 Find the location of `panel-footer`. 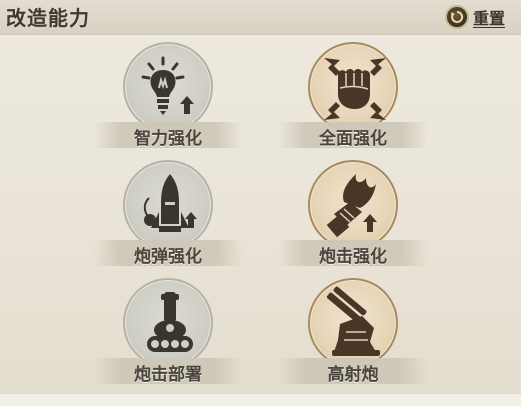

panel-footer is located at coordinates (260, 399).